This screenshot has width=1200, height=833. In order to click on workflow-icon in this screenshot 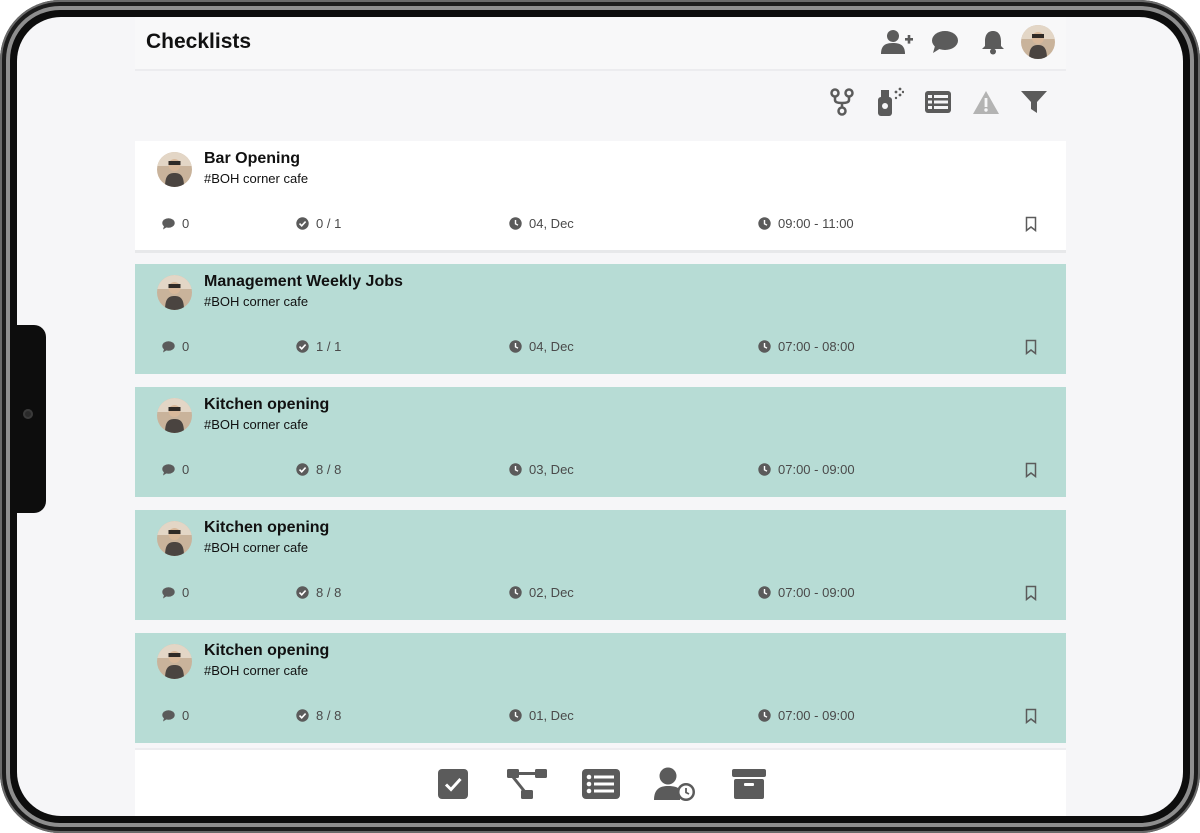, I will do `click(527, 783)`.